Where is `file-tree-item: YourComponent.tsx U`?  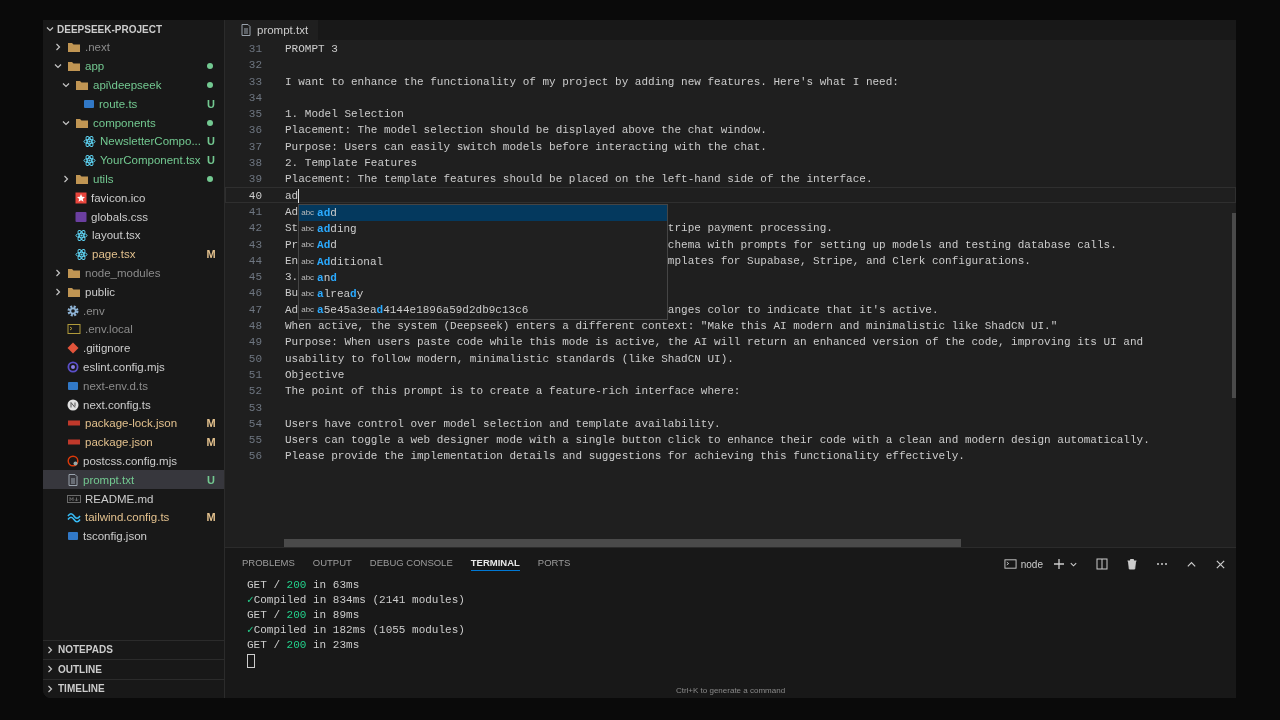
file-tree-item: YourComponent.tsx U is located at coordinates (133, 160).